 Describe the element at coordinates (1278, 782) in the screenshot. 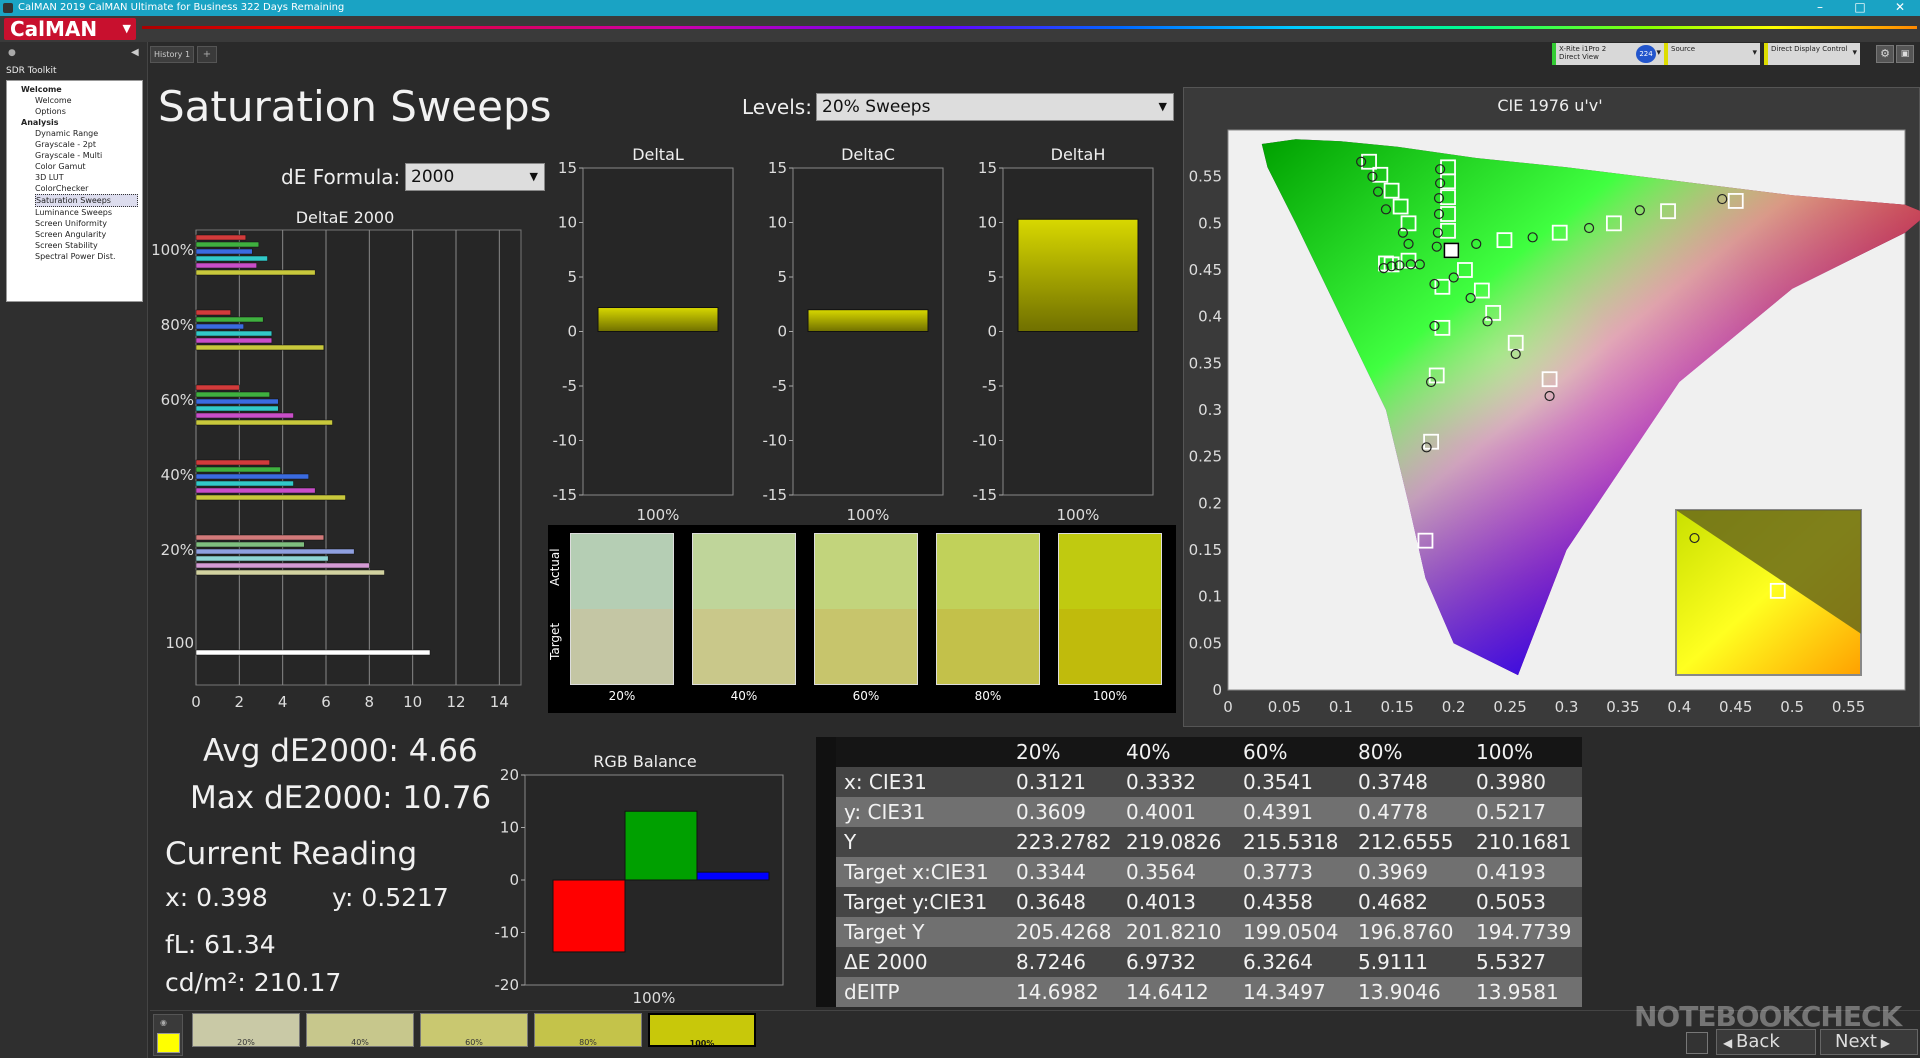

I see `table-cell: 0.3541` at that location.